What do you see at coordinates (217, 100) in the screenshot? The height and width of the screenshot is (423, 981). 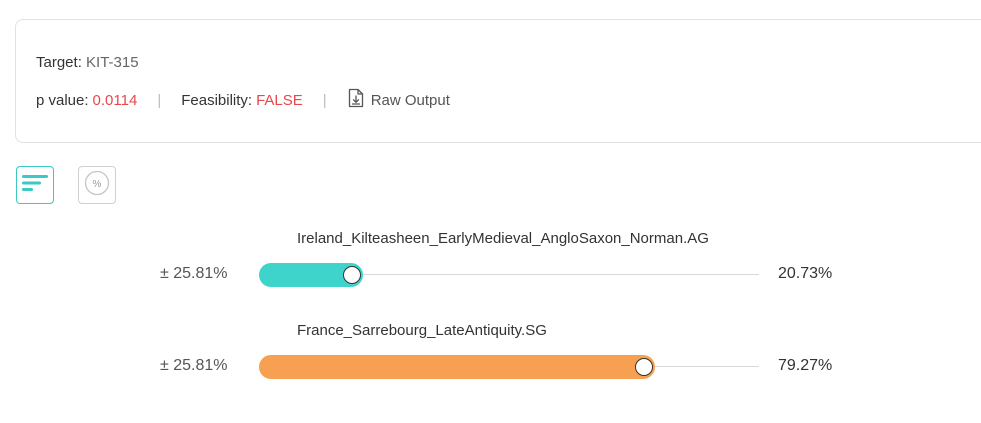 I see `feasibility-label: Feasibility:` at bounding box center [217, 100].